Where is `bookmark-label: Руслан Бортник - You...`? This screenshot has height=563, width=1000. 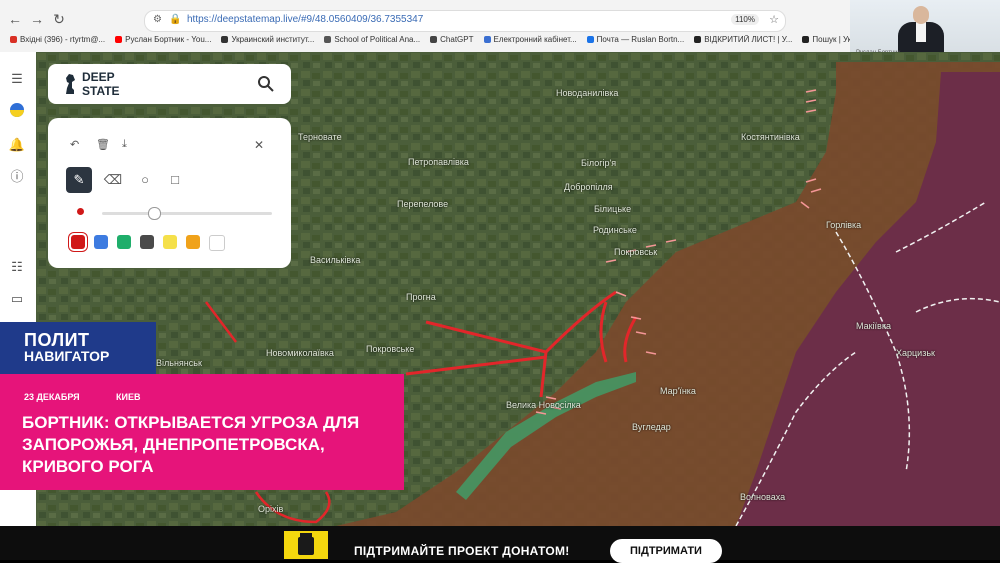 bookmark-label: Руслан Бортник - You... is located at coordinates (168, 39).